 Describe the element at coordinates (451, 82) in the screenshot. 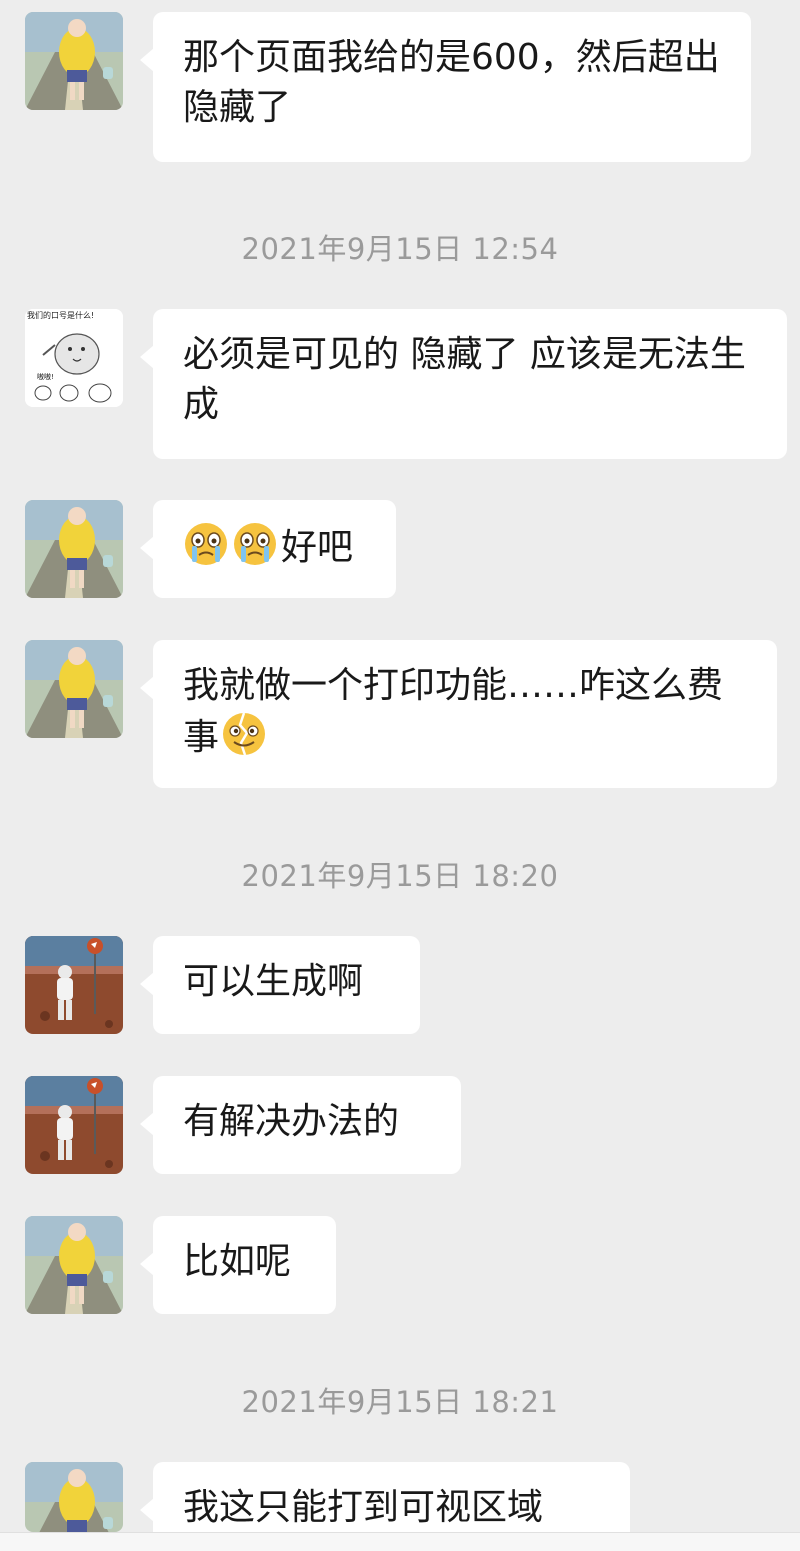

I see `message-text: 那个页面我给的是600，然后超出隐藏了` at that location.